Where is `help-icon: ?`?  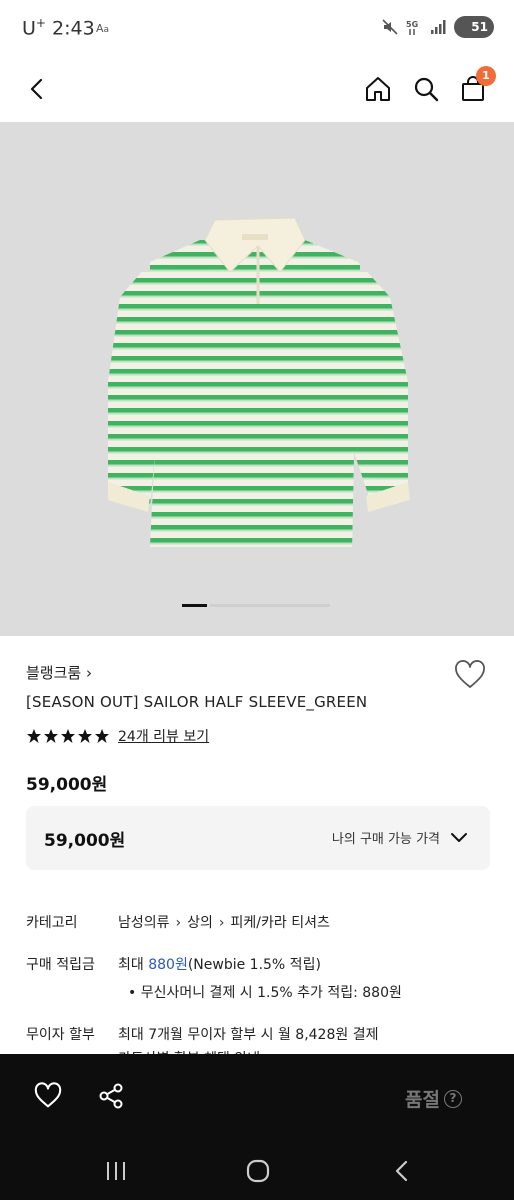
help-icon: ? is located at coordinates (453, 1098).